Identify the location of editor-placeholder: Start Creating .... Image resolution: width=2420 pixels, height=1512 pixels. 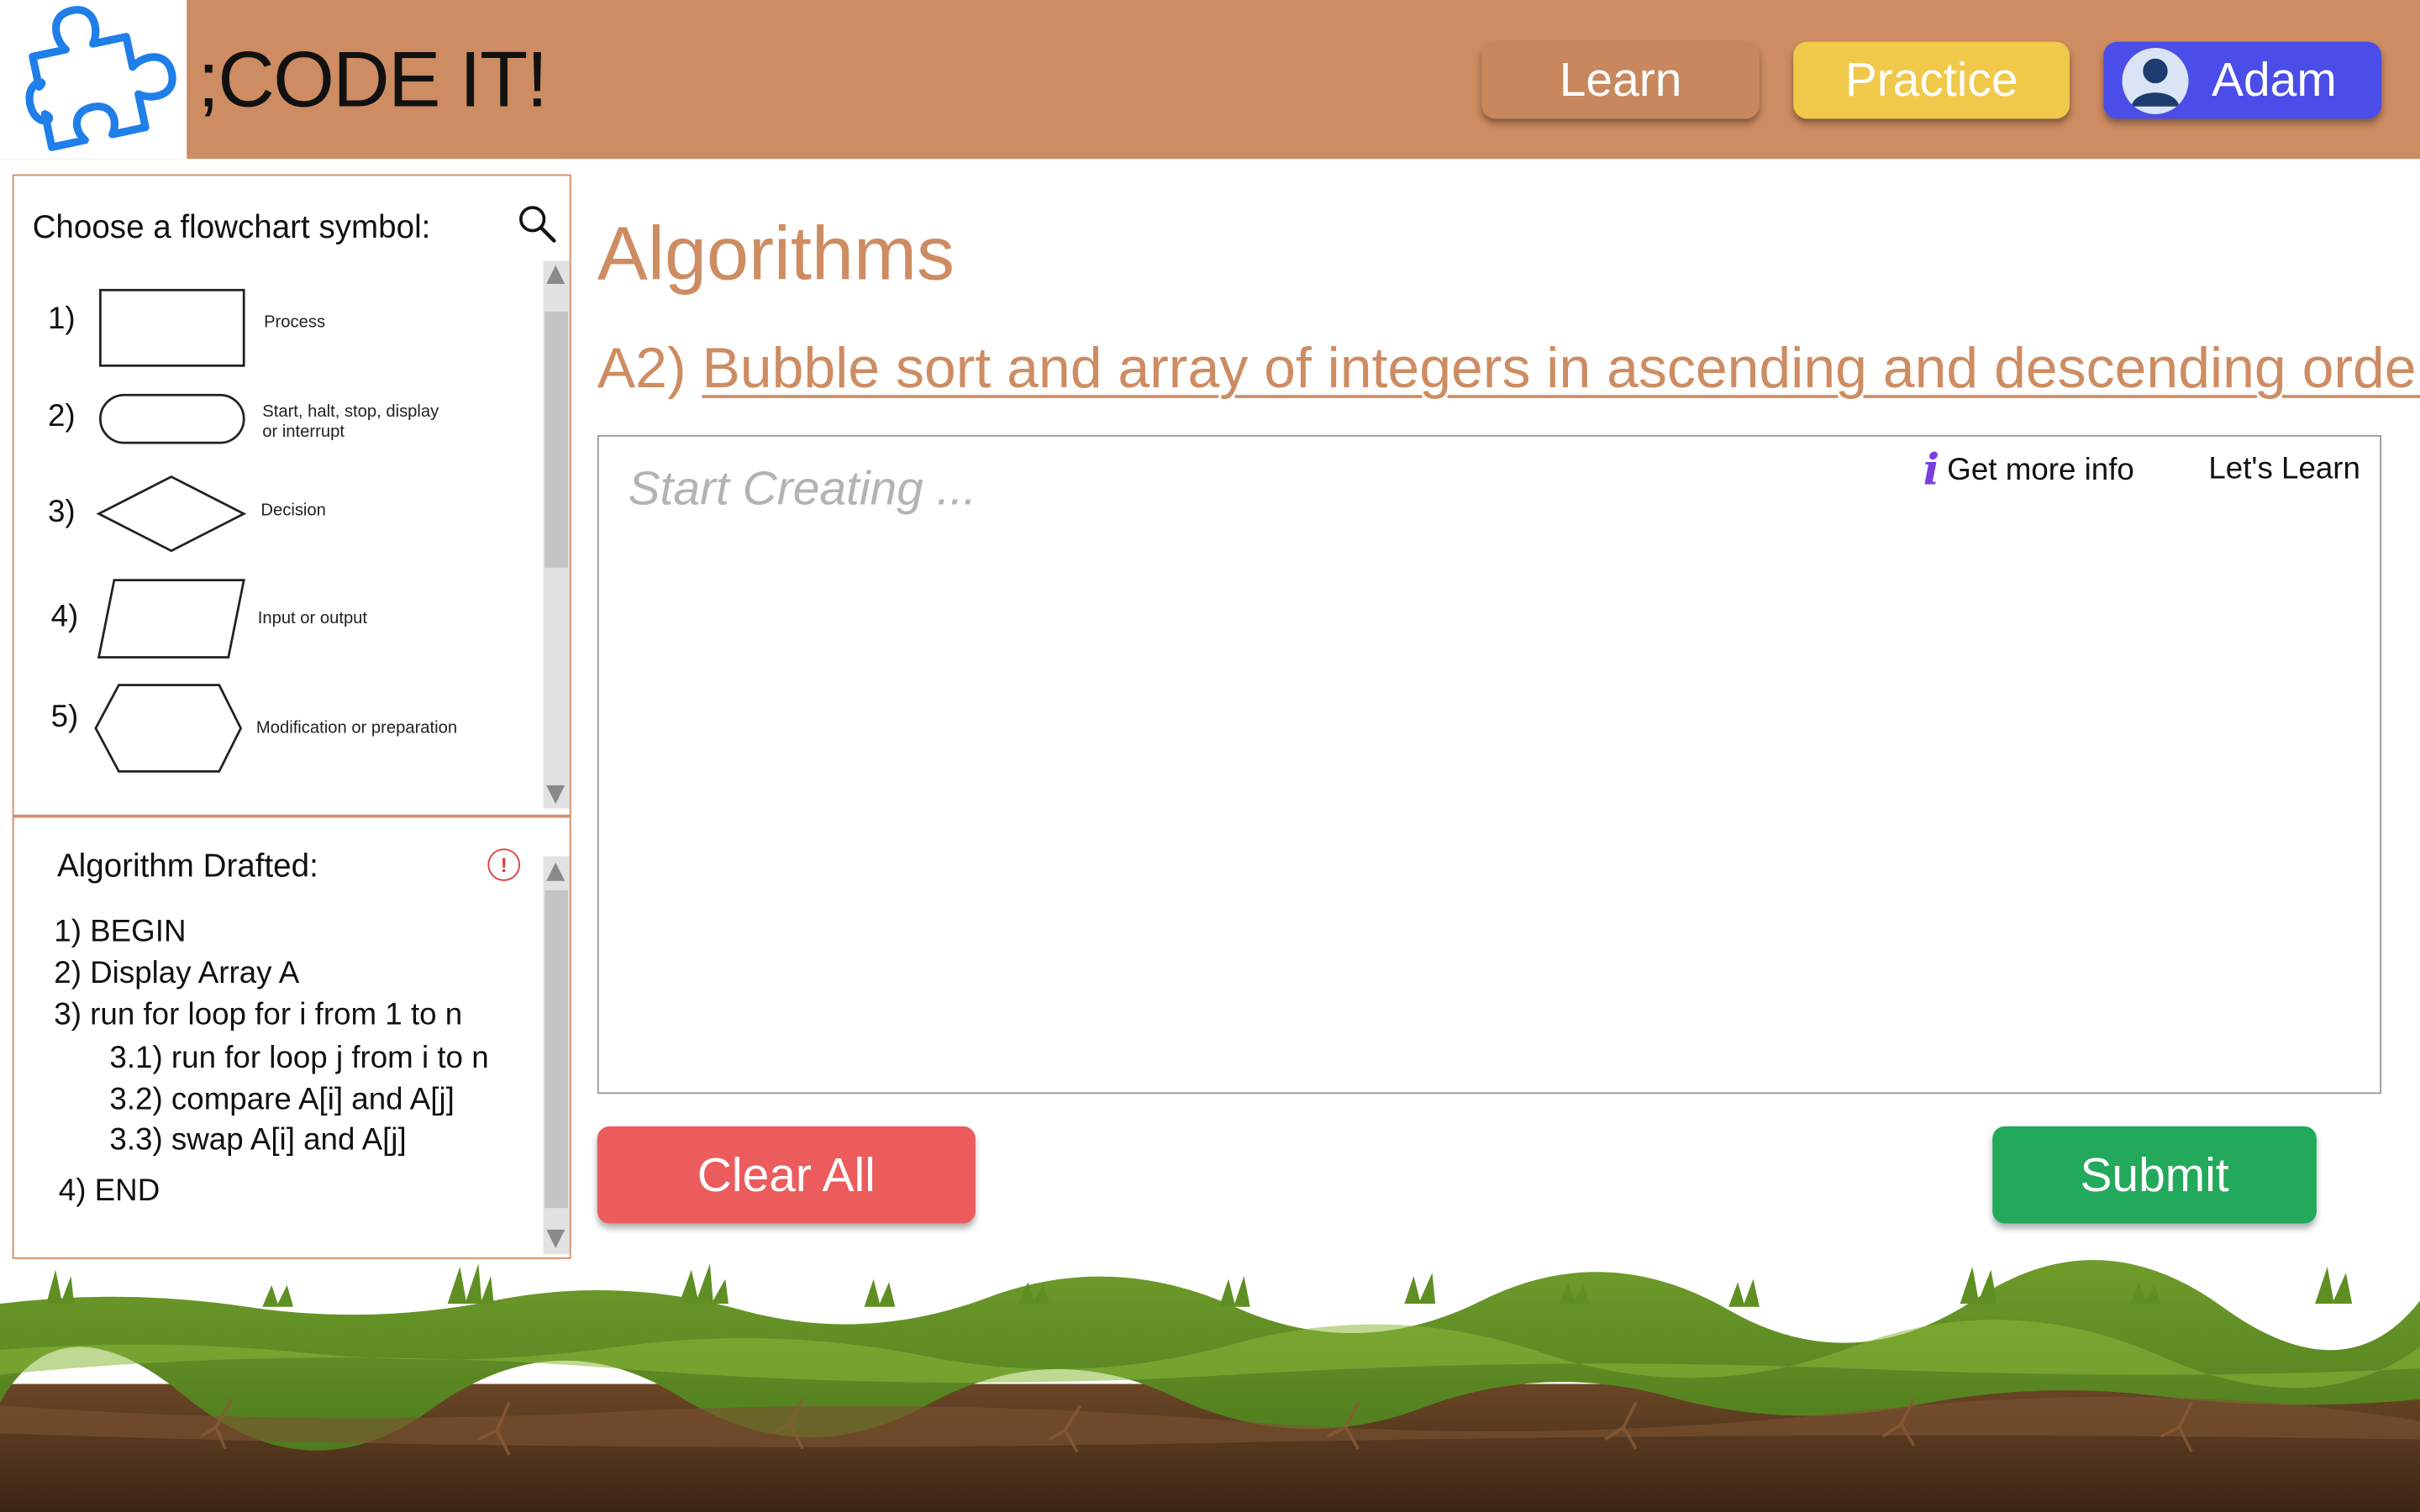
(802, 488).